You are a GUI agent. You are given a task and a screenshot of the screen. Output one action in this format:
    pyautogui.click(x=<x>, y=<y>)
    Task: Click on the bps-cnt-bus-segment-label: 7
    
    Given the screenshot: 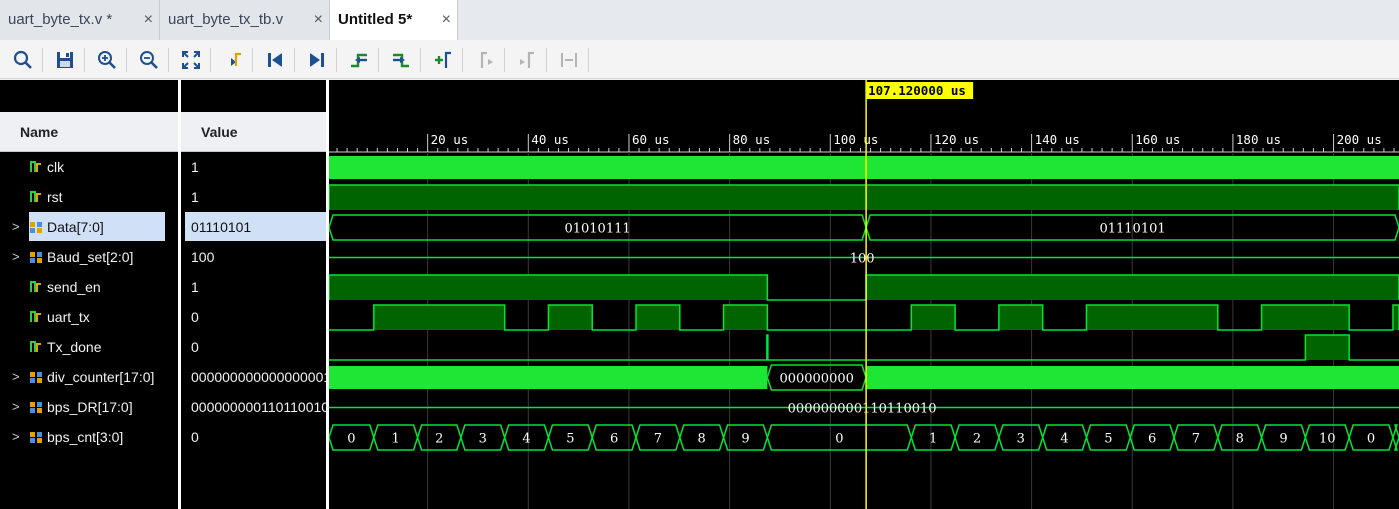 What is the action you would take?
    pyautogui.click(x=658, y=439)
    